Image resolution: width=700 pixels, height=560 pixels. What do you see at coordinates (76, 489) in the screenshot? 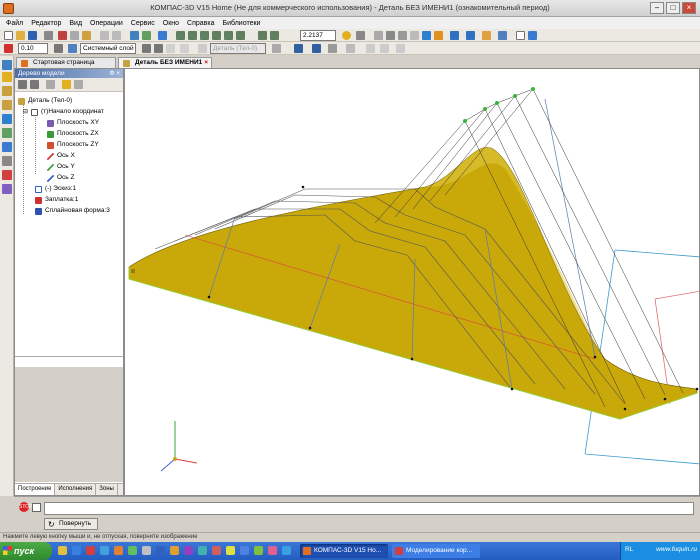
I see `tab-versions: Исполнения` at bounding box center [76, 489].